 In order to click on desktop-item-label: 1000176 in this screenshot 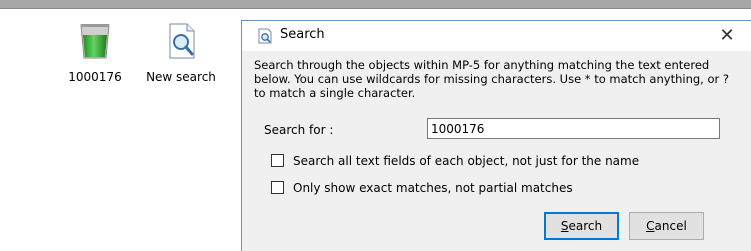, I will do `click(95, 77)`.